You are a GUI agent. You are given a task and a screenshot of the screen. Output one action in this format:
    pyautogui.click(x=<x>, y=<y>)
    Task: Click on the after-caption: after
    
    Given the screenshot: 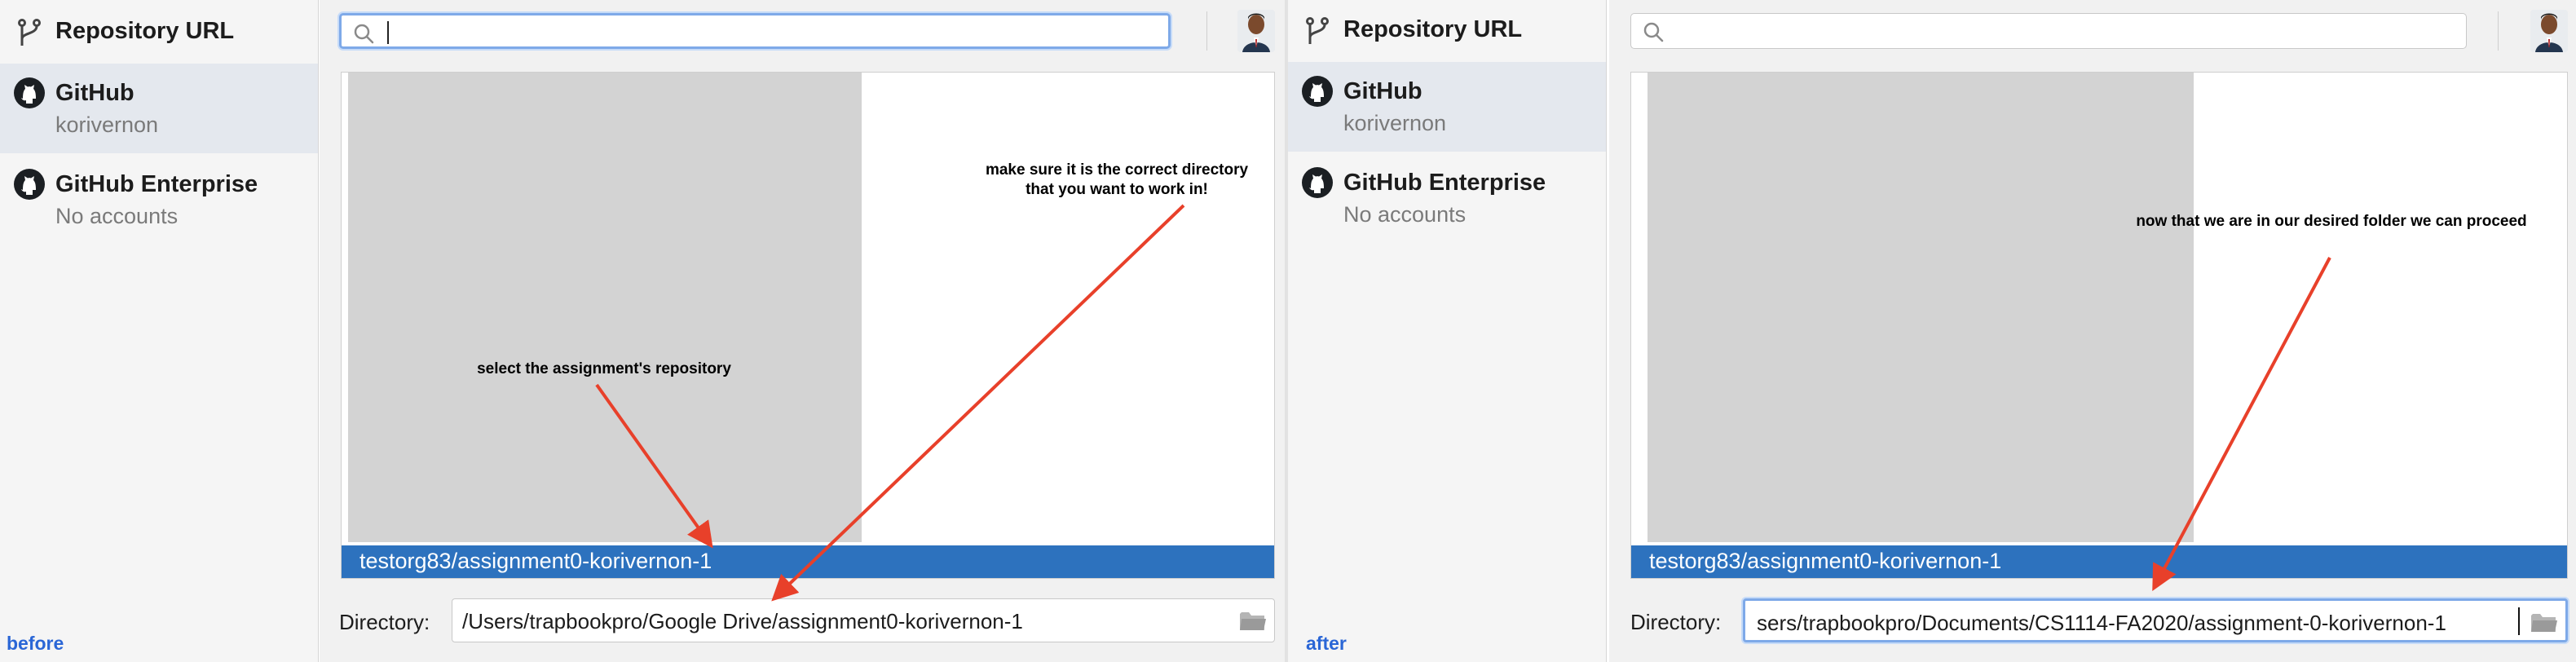 What is the action you would take?
    pyautogui.click(x=1326, y=643)
    